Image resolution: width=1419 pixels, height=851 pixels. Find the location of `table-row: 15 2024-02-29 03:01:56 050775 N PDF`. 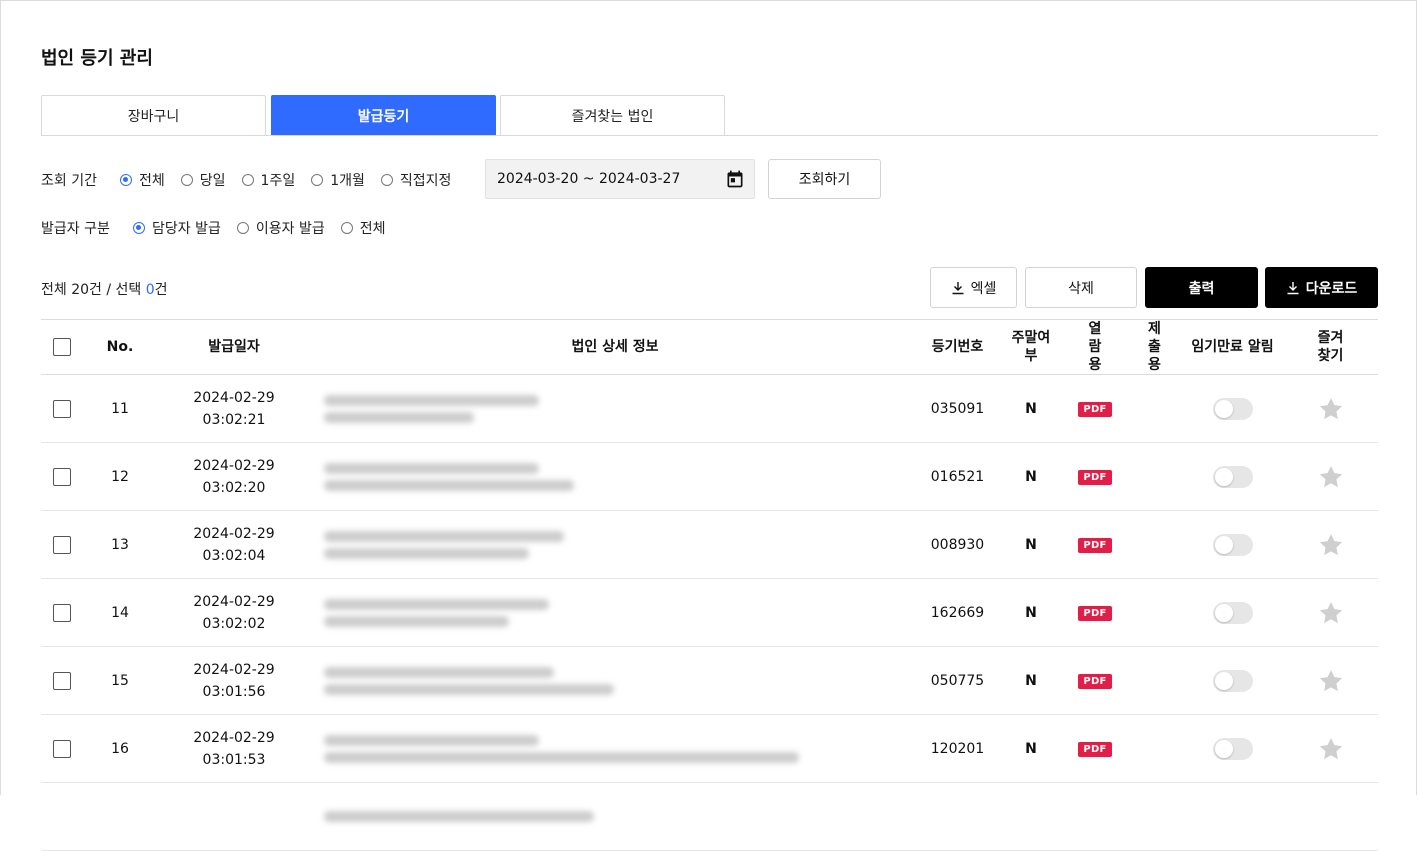

table-row: 15 2024-02-29 03:01:56 050775 N PDF is located at coordinates (709, 680).